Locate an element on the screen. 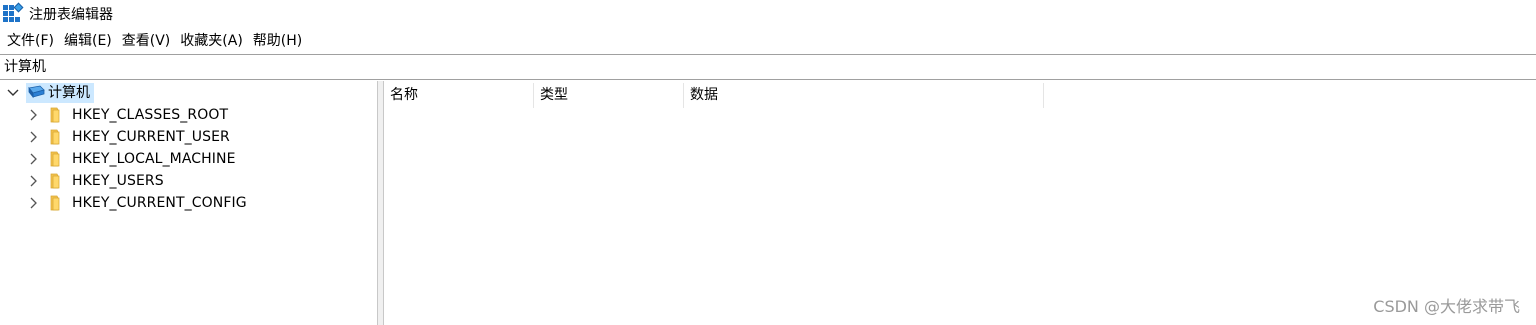 The height and width of the screenshot is (325, 1536). tree-node-label: HKEY_LOCAL_MACHINE is located at coordinates (154, 159).